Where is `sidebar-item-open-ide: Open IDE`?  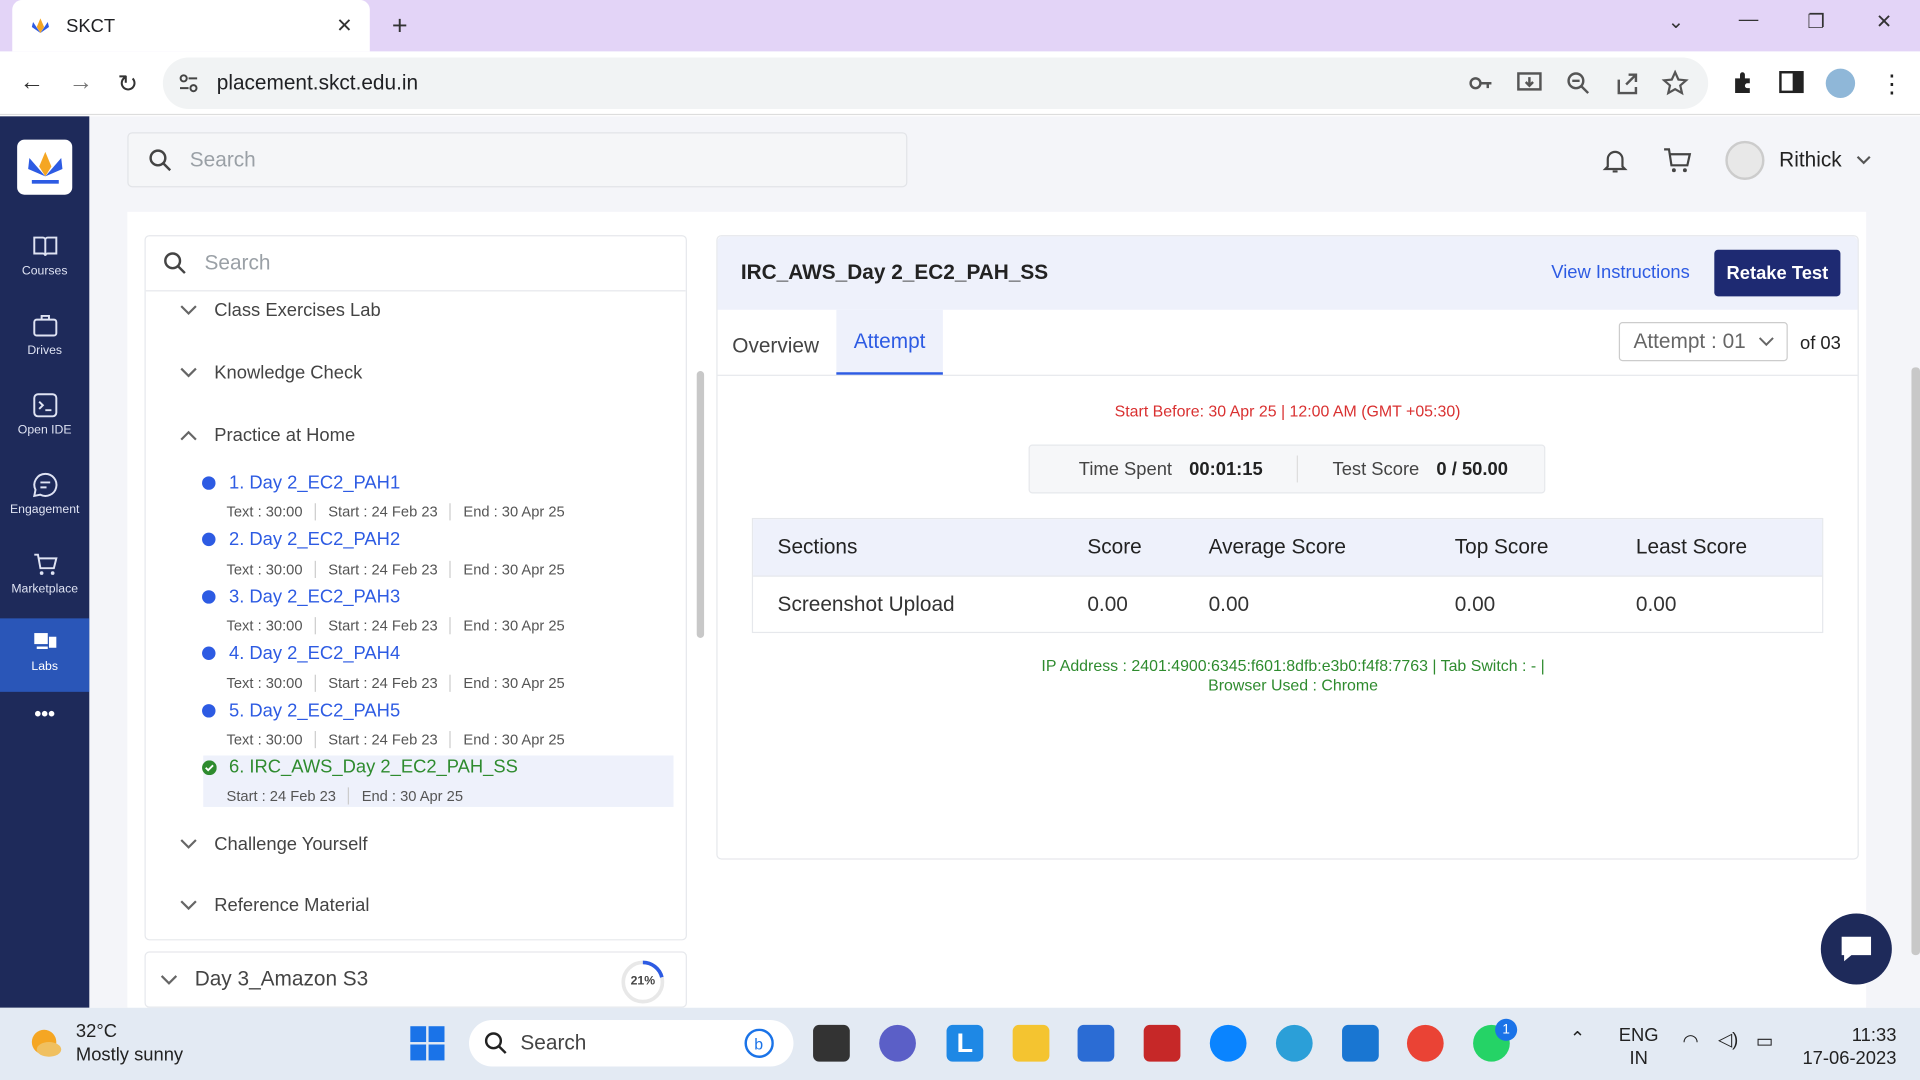 sidebar-item-open-ide: Open IDE is located at coordinates (44, 418).